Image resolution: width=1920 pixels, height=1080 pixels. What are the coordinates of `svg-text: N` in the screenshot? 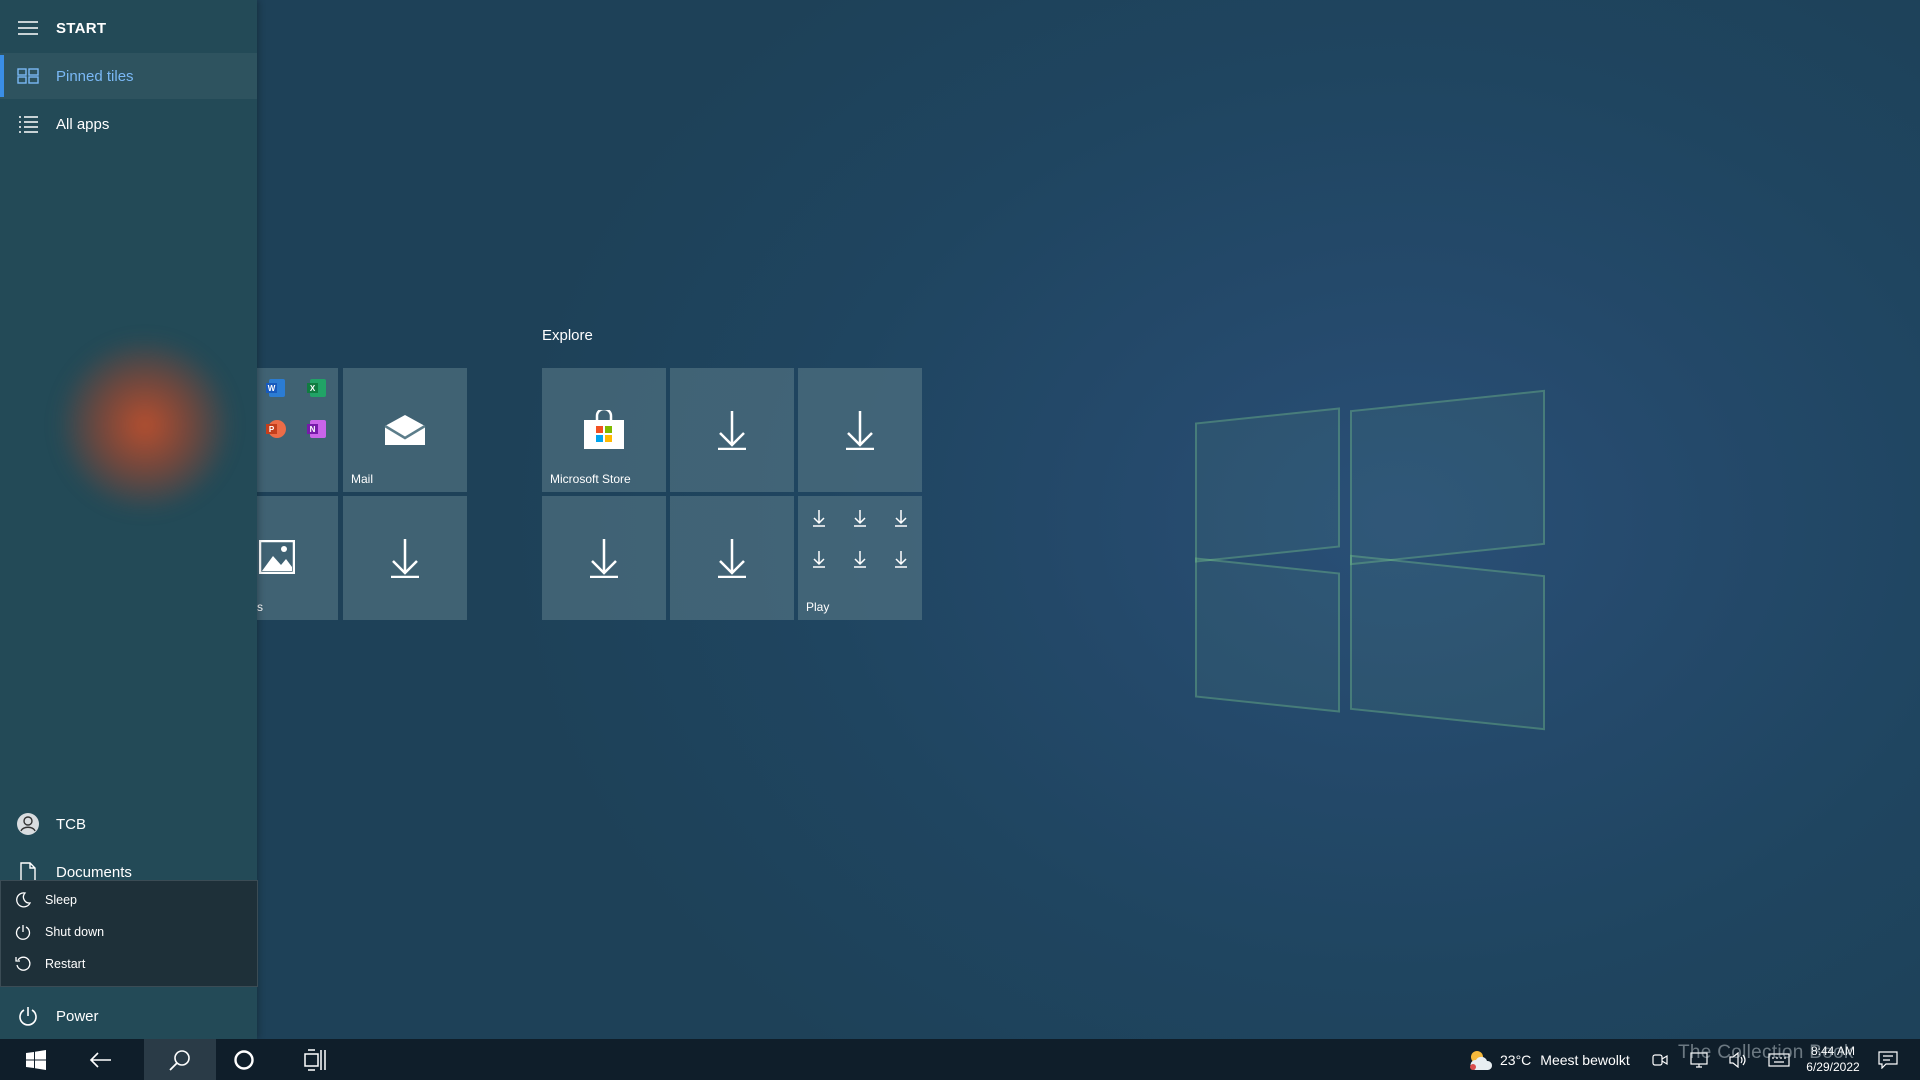 It's located at (313, 429).